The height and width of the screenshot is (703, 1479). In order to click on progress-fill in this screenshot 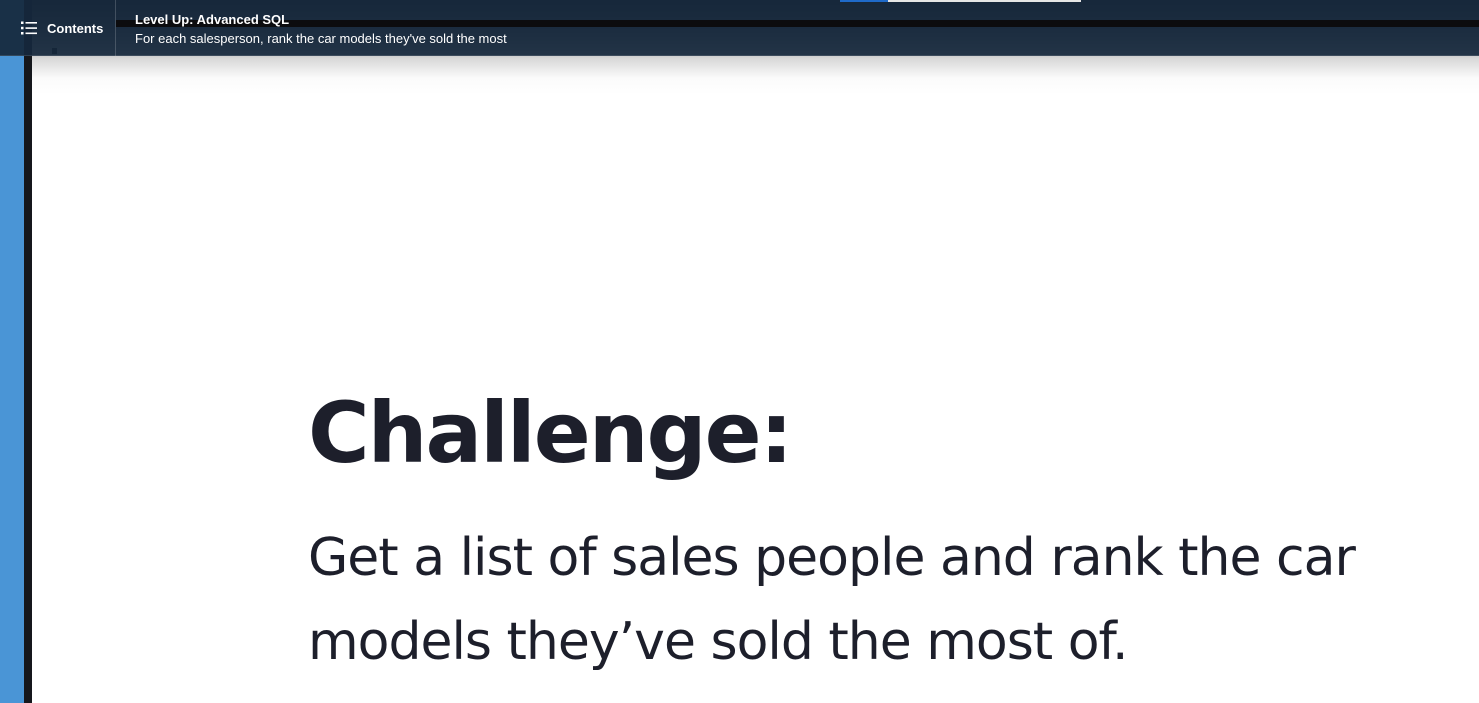, I will do `click(864, 1)`.